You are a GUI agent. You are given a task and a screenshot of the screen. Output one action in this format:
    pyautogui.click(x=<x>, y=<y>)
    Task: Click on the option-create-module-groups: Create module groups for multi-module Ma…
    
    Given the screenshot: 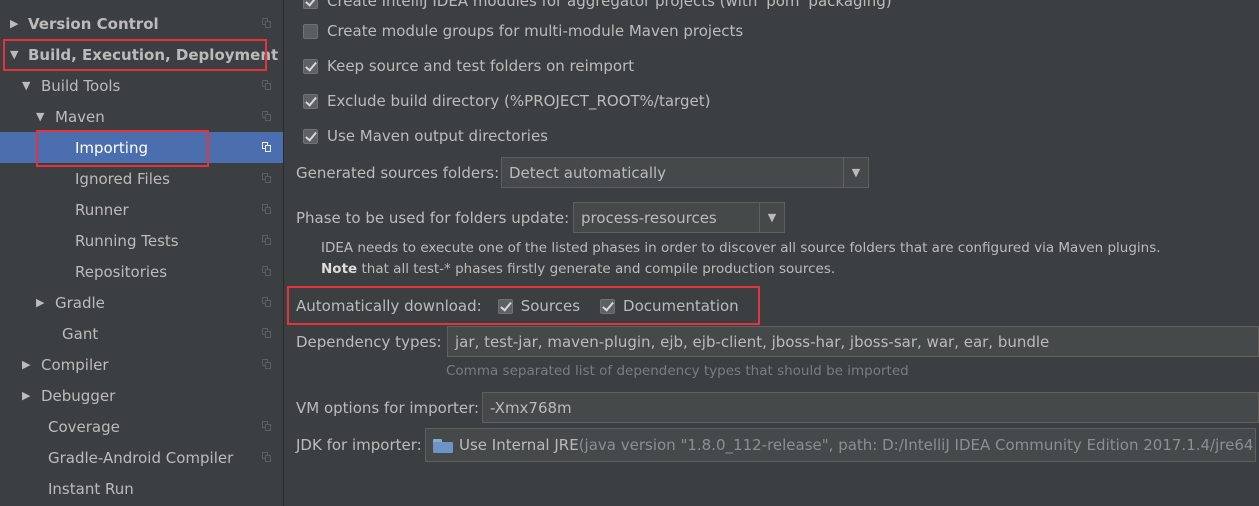 What is the action you would take?
    pyautogui.click(x=523, y=31)
    